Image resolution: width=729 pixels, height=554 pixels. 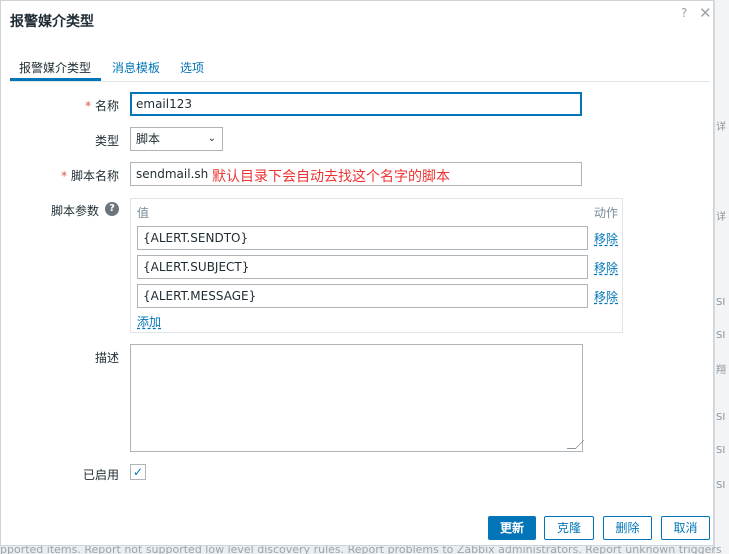 I want to click on update-button: 更新, so click(x=512, y=528).